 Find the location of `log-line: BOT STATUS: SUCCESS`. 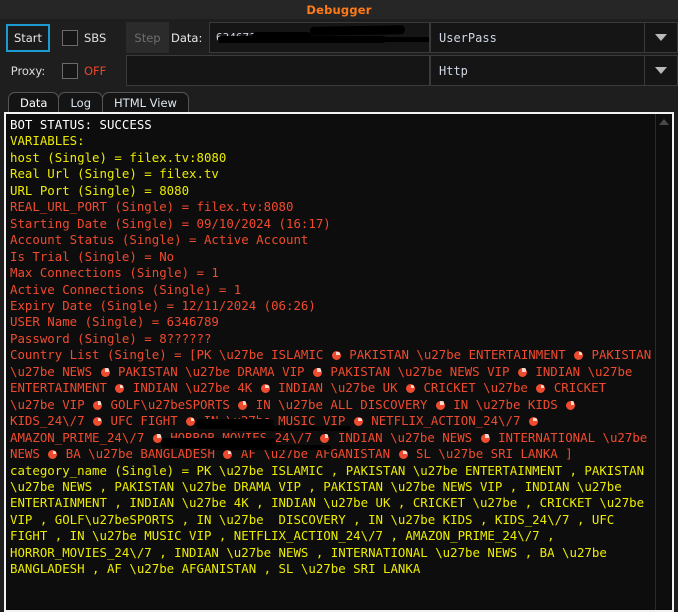

log-line: BOT STATUS: SUCCESS is located at coordinates (81, 124).